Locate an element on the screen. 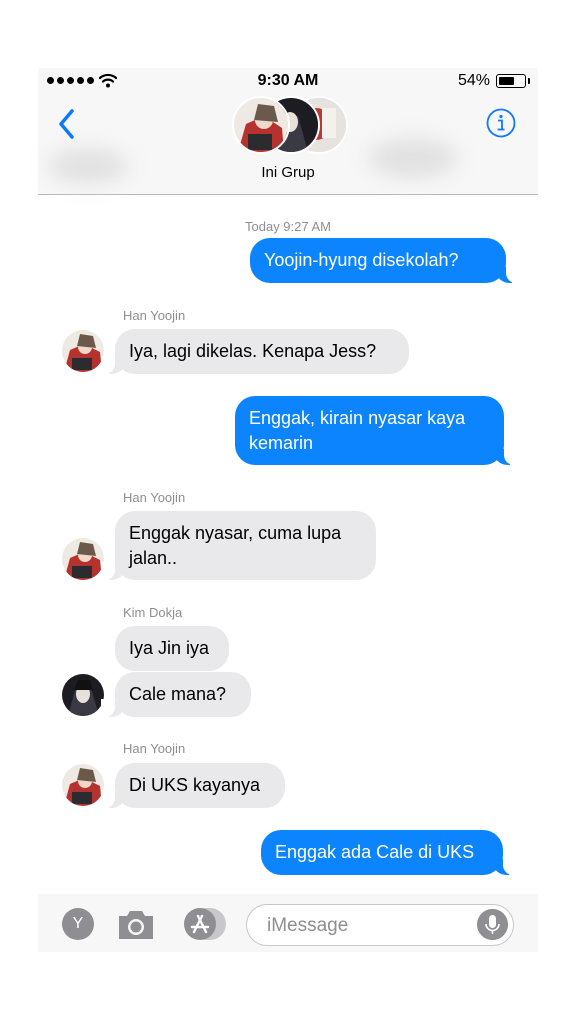  app-store-icon is located at coordinates (203, 924).